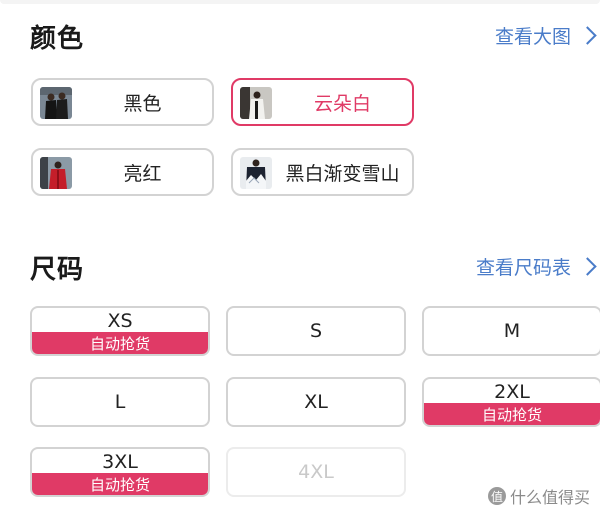  What do you see at coordinates (56, 173) in the screenshot?
I see `red-coat-thumbnail` at bounding box center [56, 173].